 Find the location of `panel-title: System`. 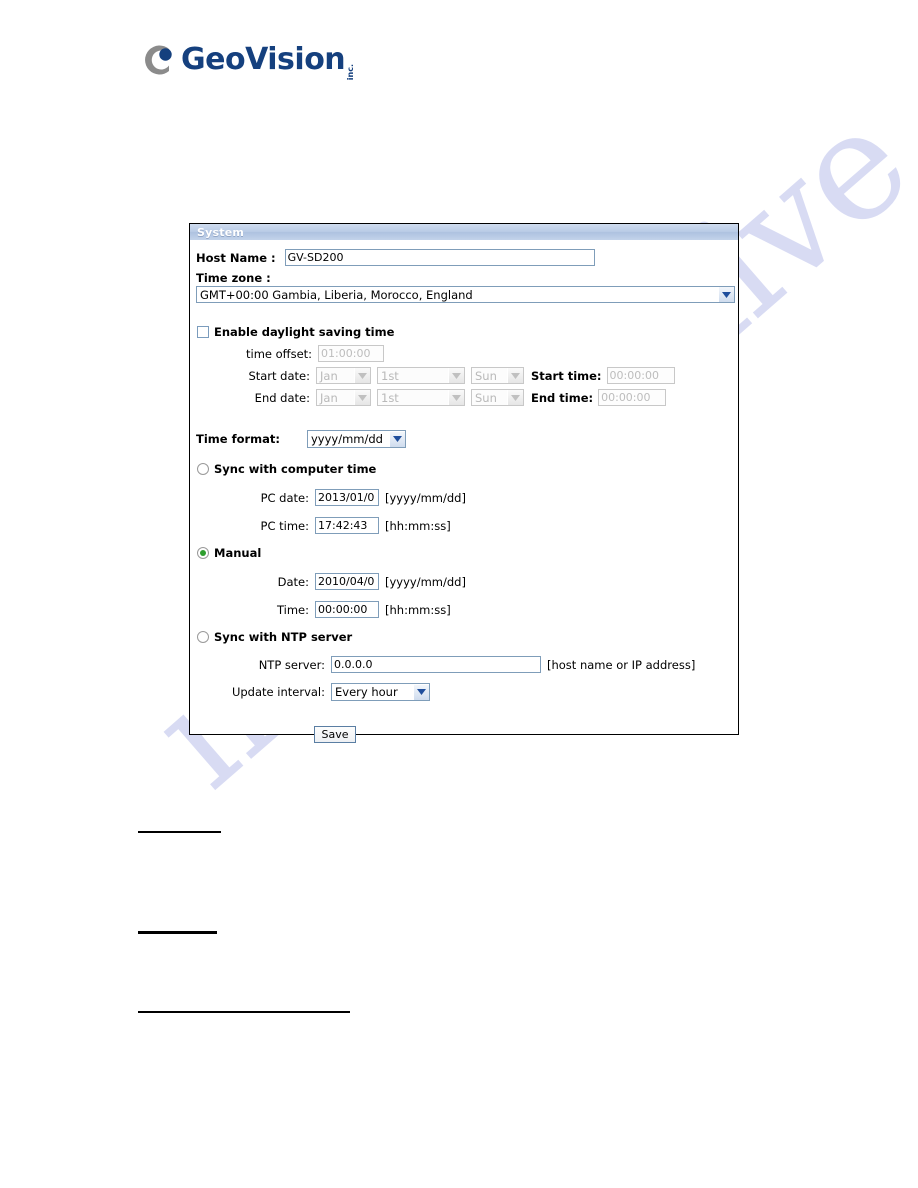

panel-title: System is located at coordinates (221, 232).